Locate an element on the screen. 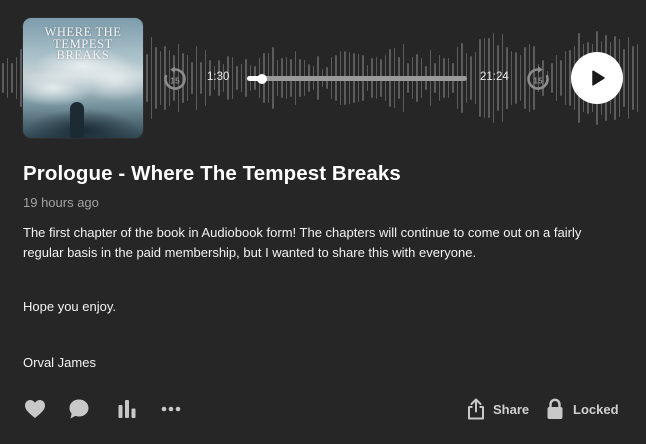 This screenshot has height=444, width=646. progress-handle is located at coordinates (262, 78).